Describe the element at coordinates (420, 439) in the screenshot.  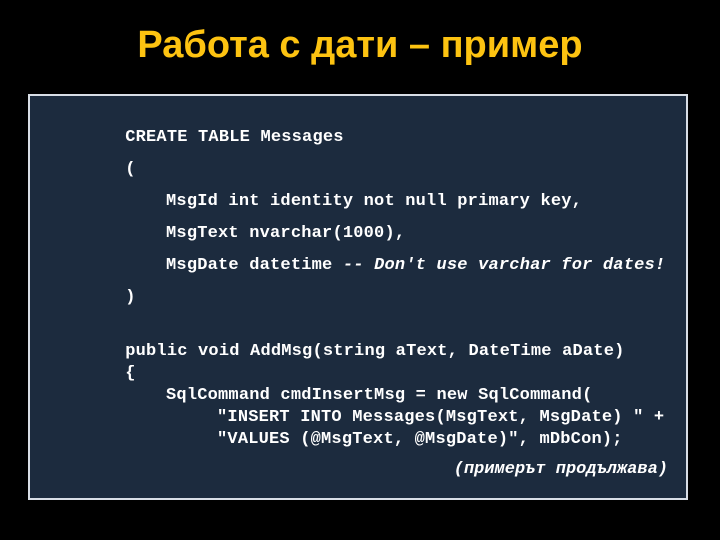
I see `code-text: "VALUES (@MsgText, @MsgDate)", mDbCon);` at that location.